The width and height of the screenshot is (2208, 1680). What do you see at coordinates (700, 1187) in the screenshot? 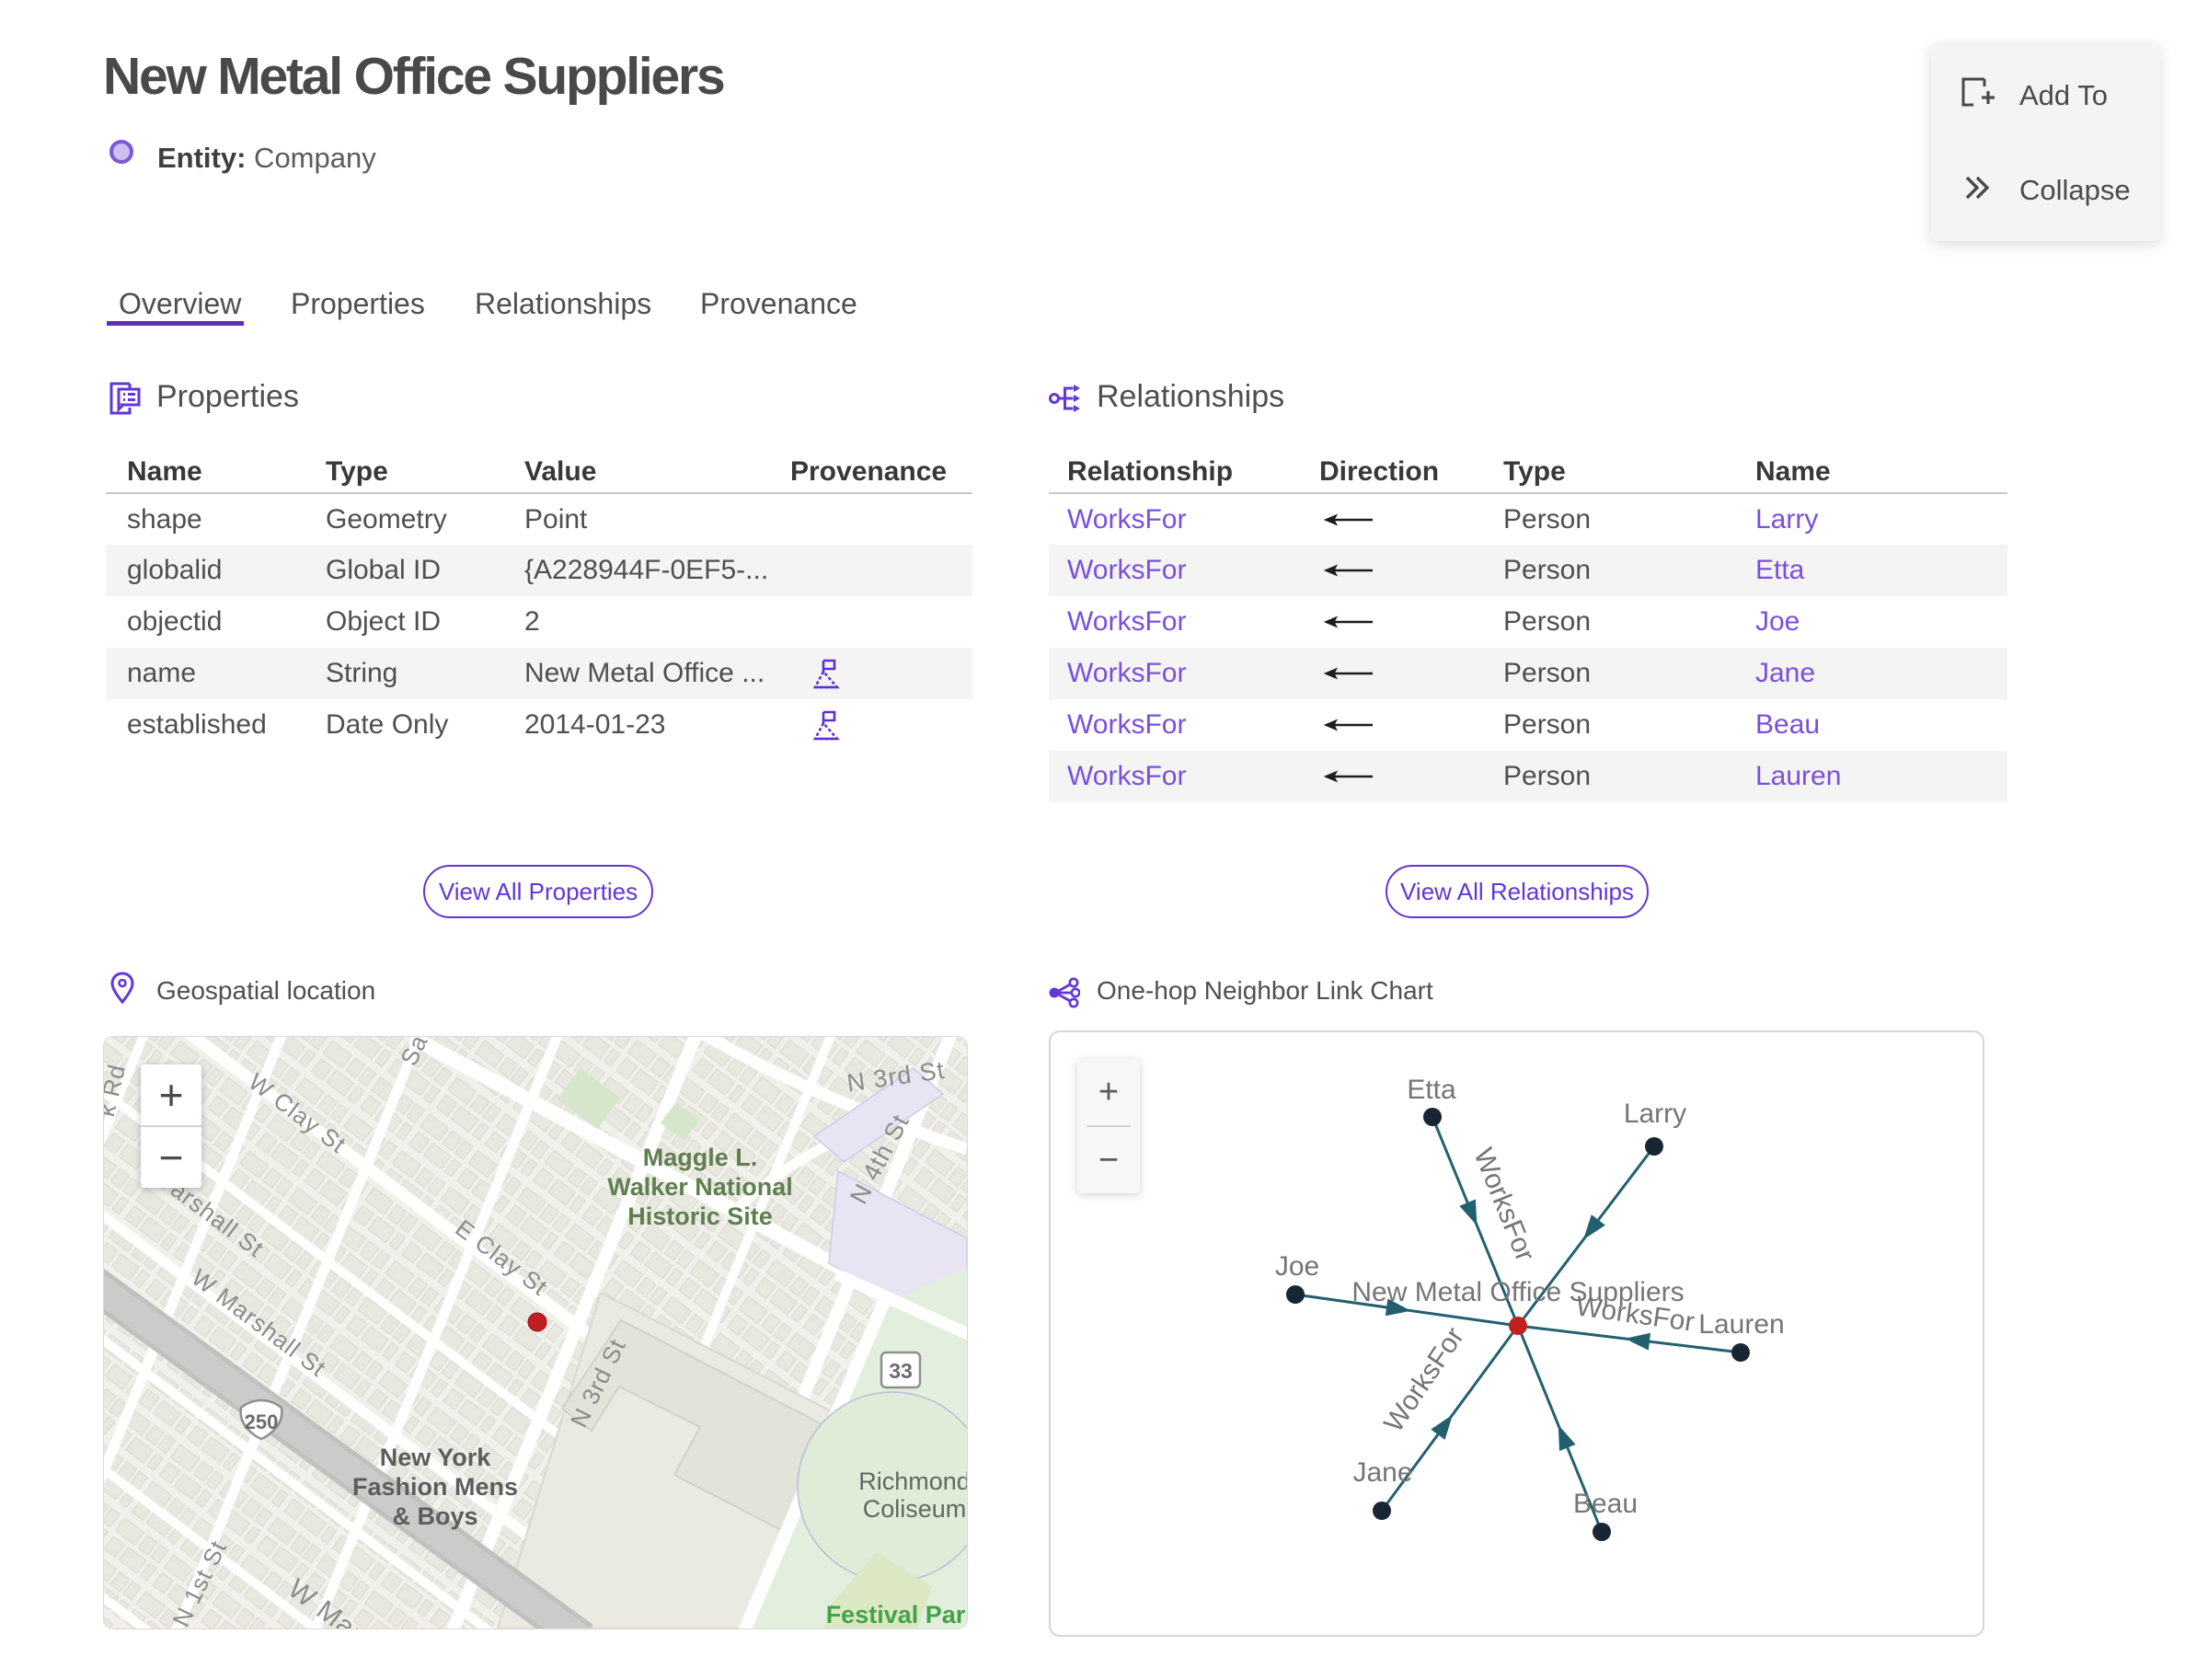
I see `svg-text: Walker National` at bounding box center [700, 1187].